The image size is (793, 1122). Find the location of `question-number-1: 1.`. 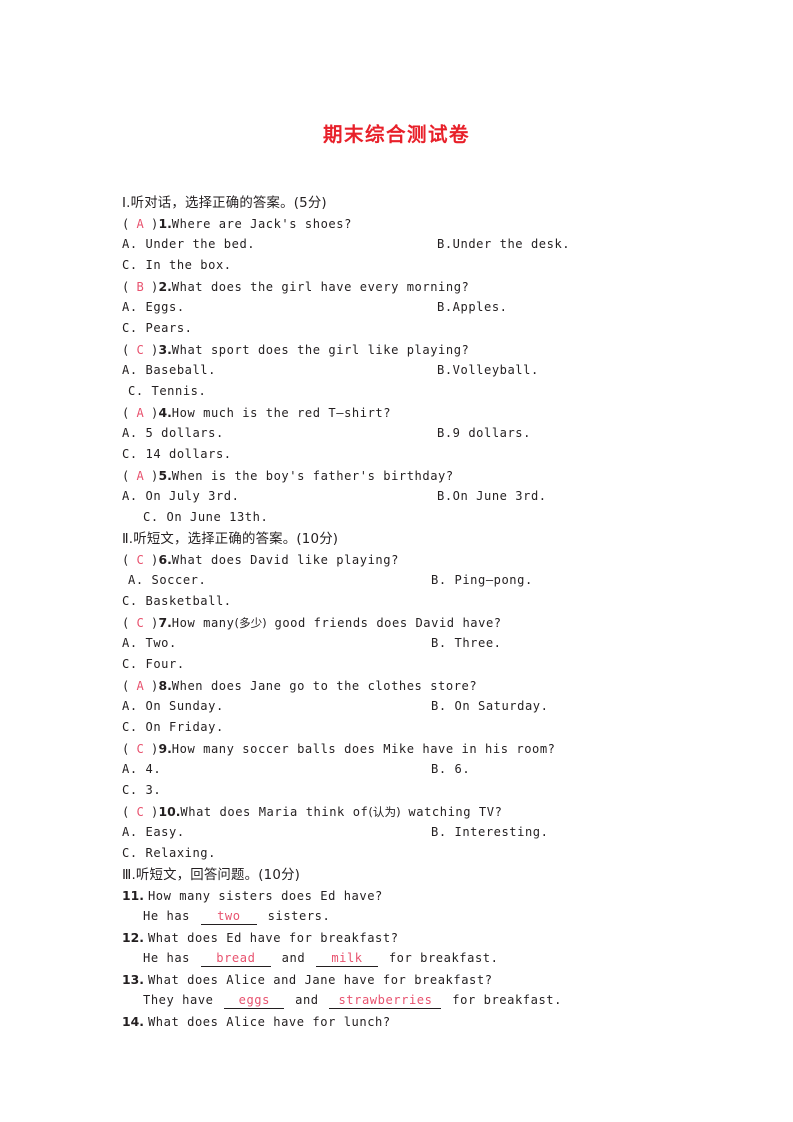

question-number-1: 1. is located at coordinates (165, 223).